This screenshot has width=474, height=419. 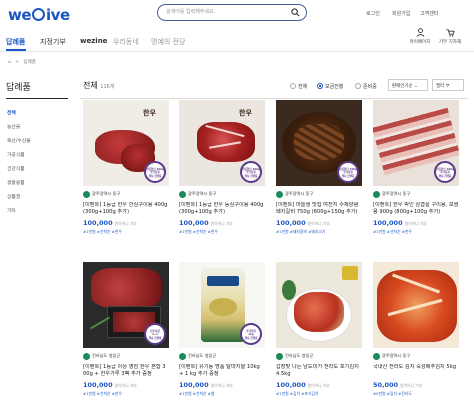 I want to click on breadcrumb: ⌂ > 답례품, so click(x=22, y=62).